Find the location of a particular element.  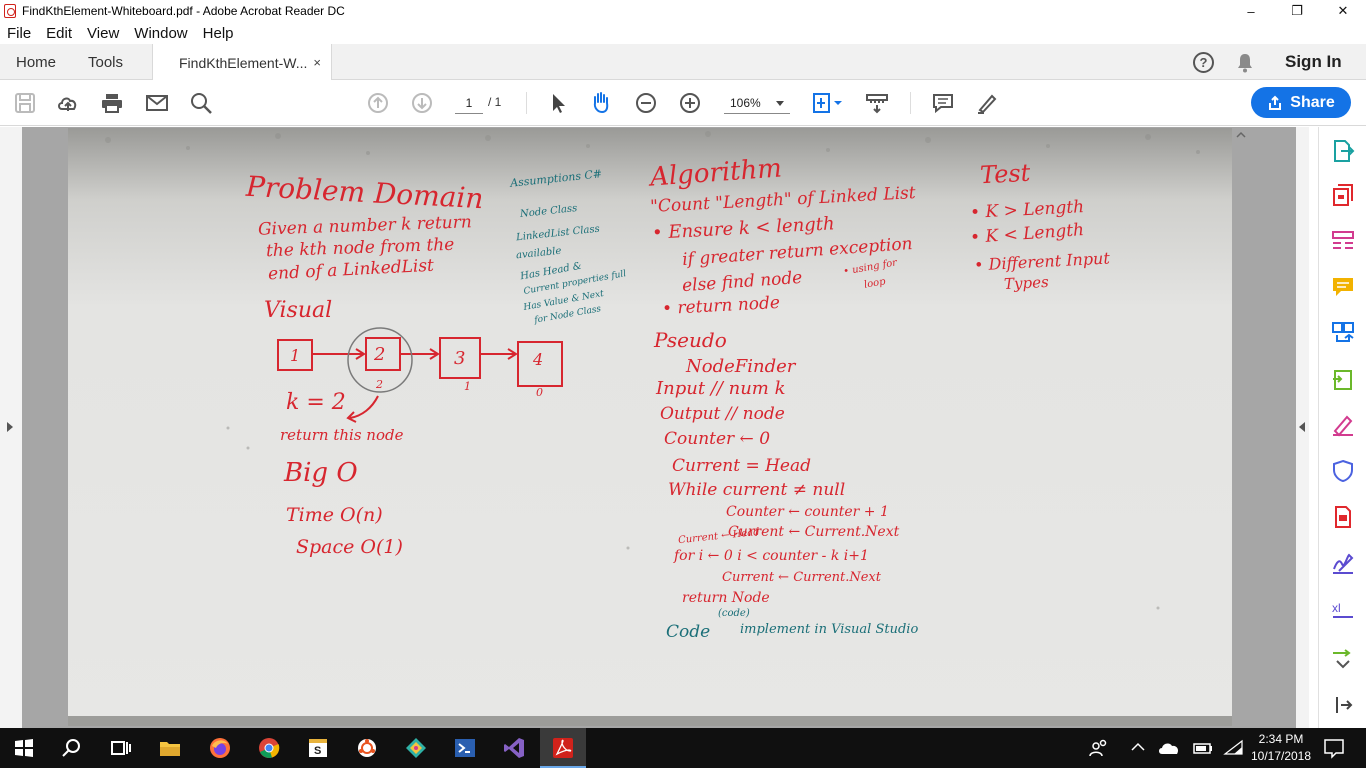

next-page-icon is located at coordinates (422, 103).